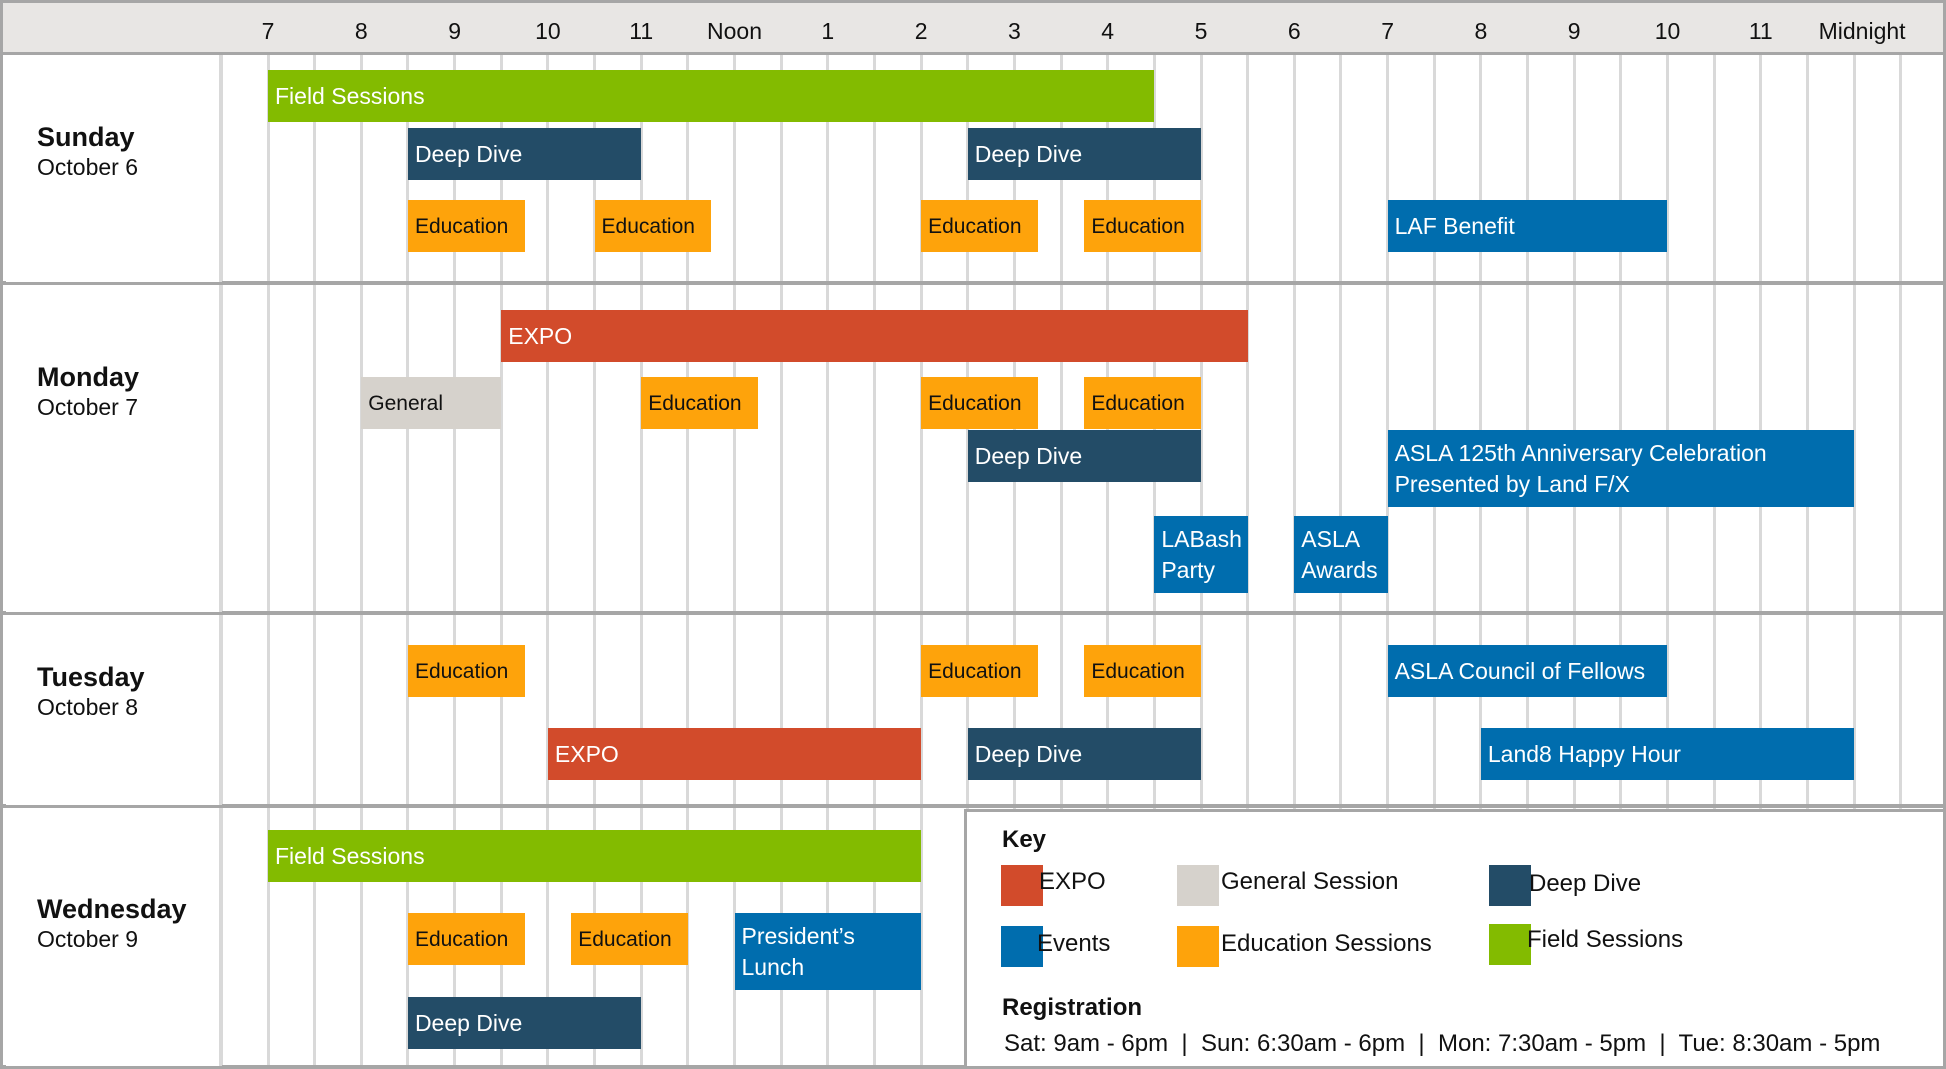 The width and height of the screenshot is (1946, 1069). Describe the element at coordinates (1862, 31) in the screenshot. I see `x-tick-label: Midnight` at that location.